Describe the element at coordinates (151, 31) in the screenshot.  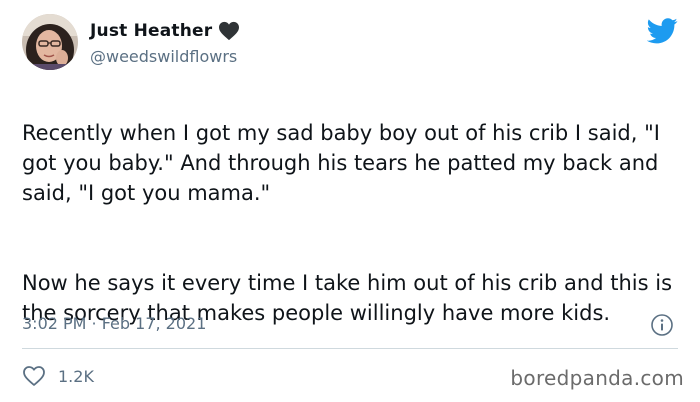
I see `author-display-name: Just Heather` at that location.